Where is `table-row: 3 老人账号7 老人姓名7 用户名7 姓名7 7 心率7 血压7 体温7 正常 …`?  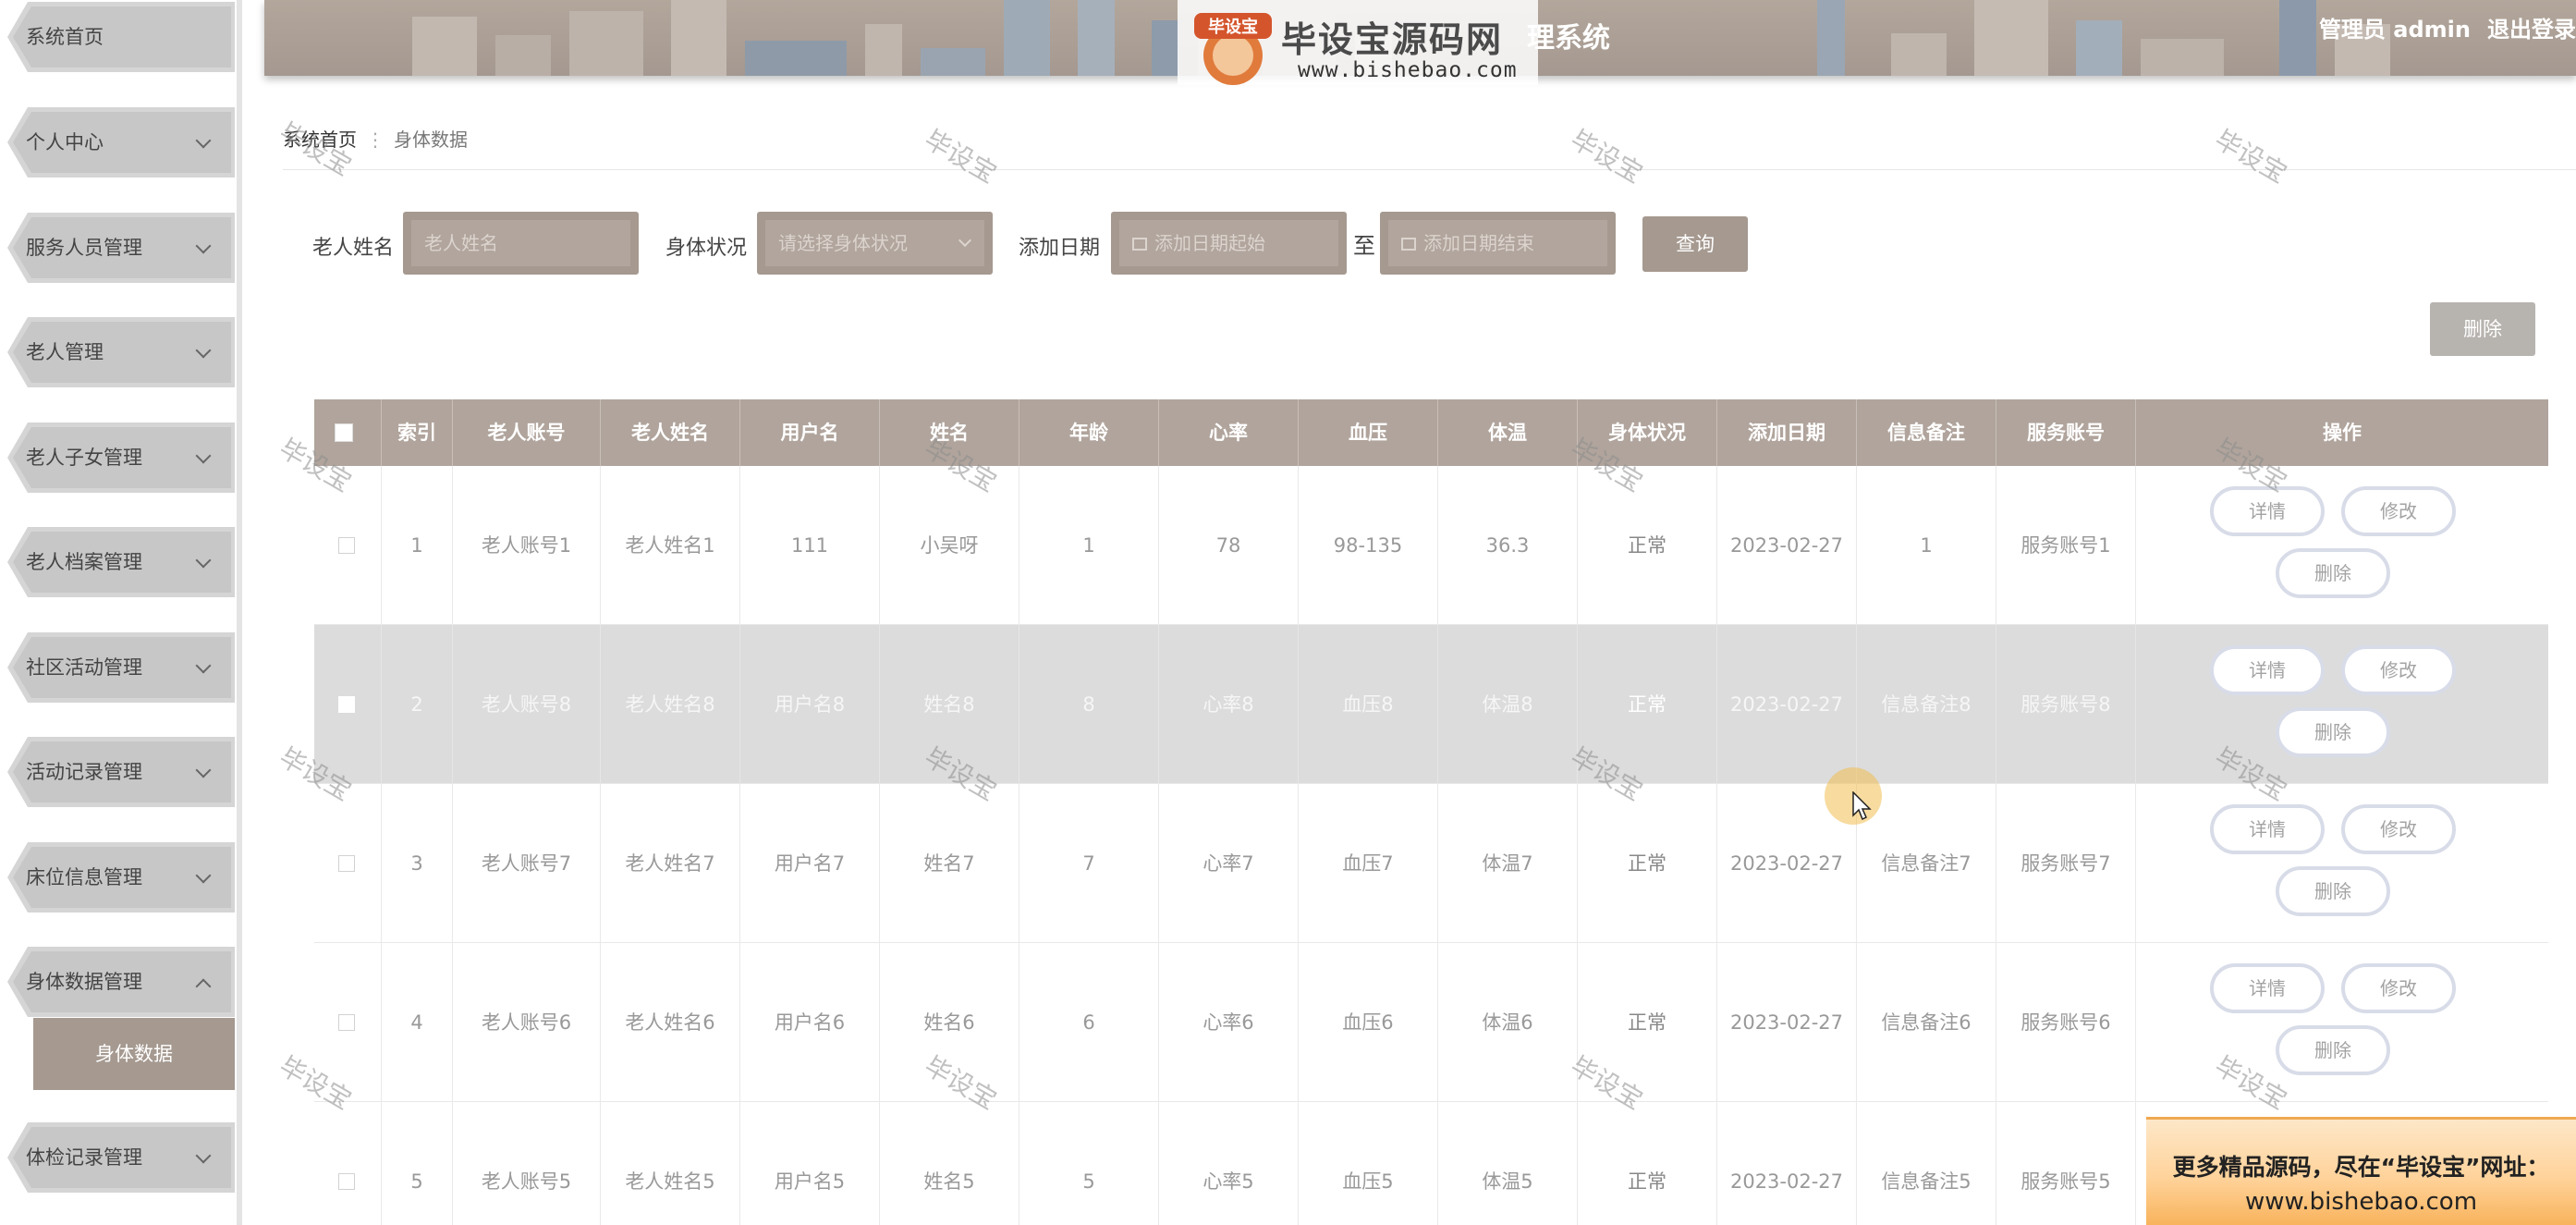
table-row: 3 老人账号7 老人姓名7 用户名7 姓名7 7 心率7 血压7 体温7 正常 … is located at coordinates (1431, 864).